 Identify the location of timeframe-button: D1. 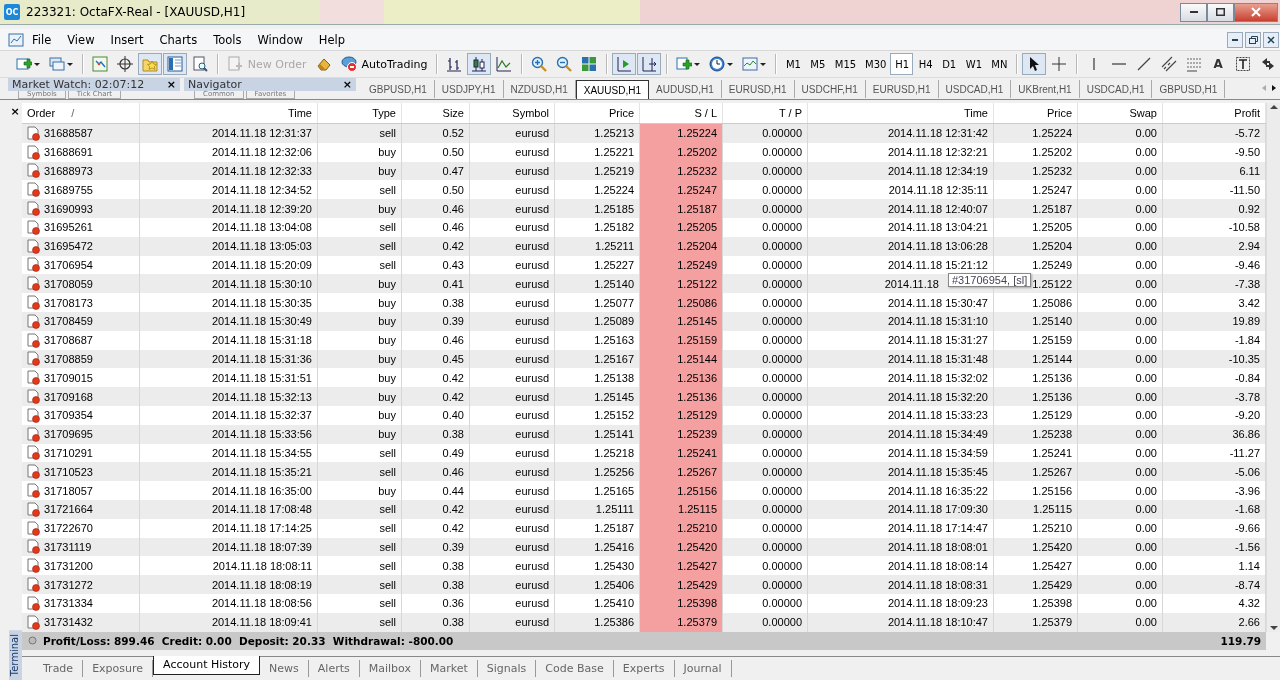
(948, 64).